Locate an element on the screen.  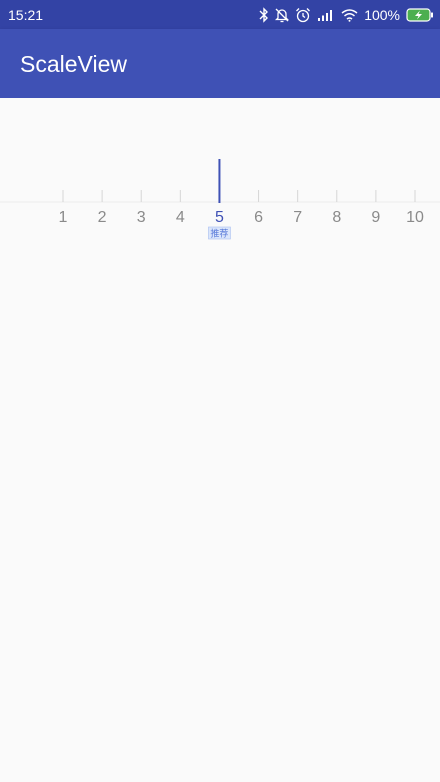
scale-label: 2 is located at coordinates (102, 217).